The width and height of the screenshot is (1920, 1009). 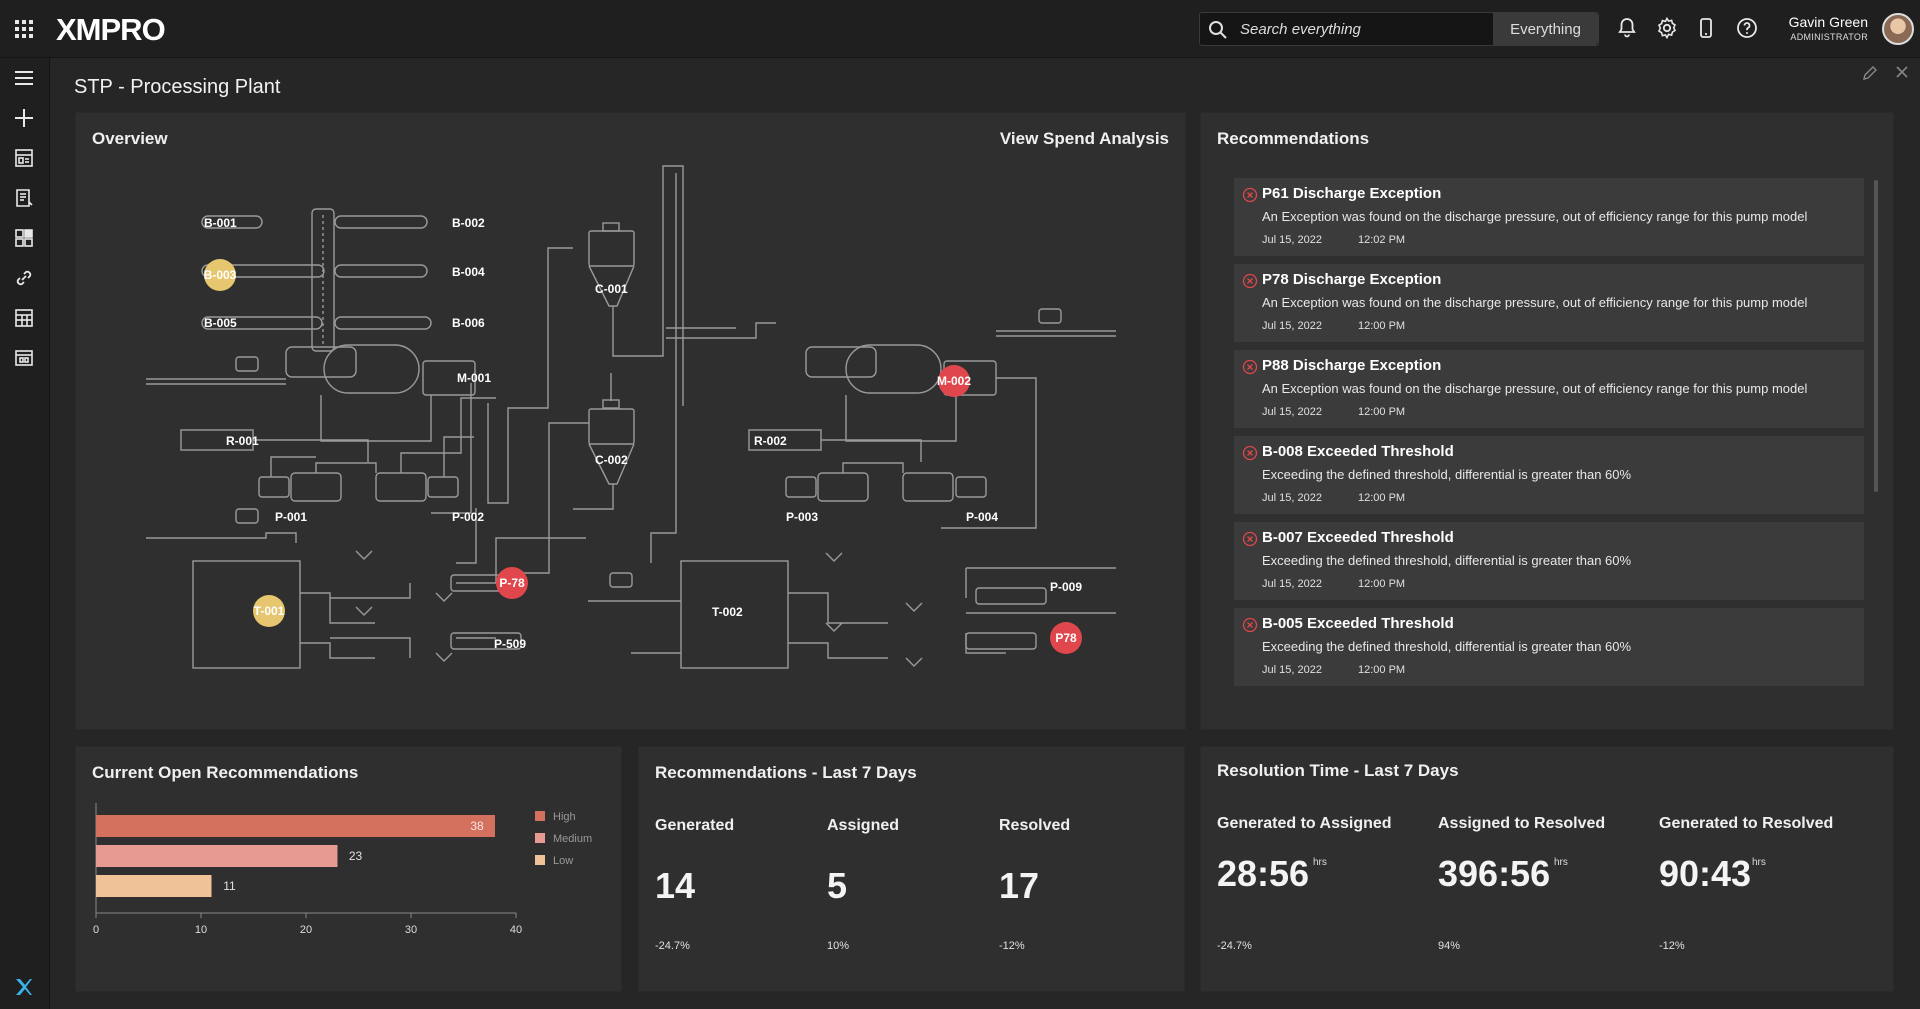 I want to click on recommendation-title: P78 Discharge Exception, so click(x=1352, y=279).